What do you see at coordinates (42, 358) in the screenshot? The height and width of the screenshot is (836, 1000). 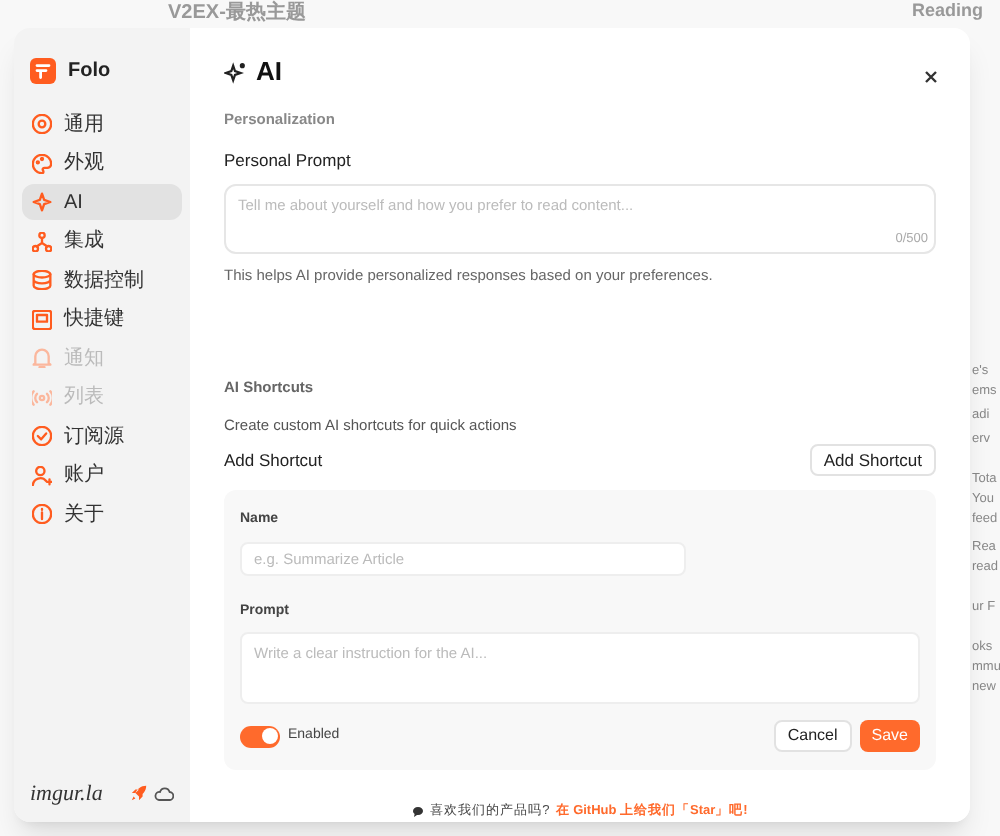 I see `bell-icon` at bounding box center [42, 358].